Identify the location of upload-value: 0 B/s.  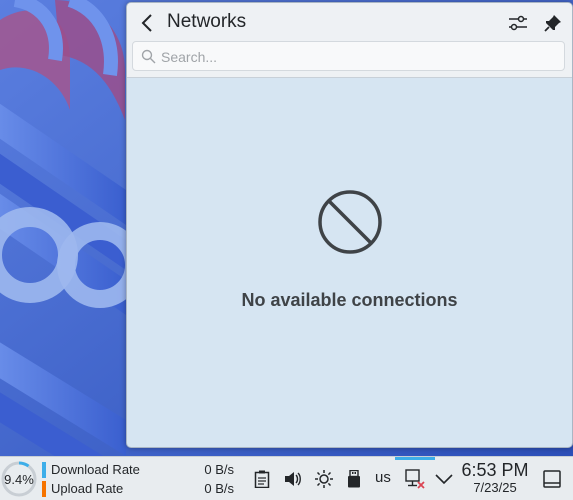
(219, 488).